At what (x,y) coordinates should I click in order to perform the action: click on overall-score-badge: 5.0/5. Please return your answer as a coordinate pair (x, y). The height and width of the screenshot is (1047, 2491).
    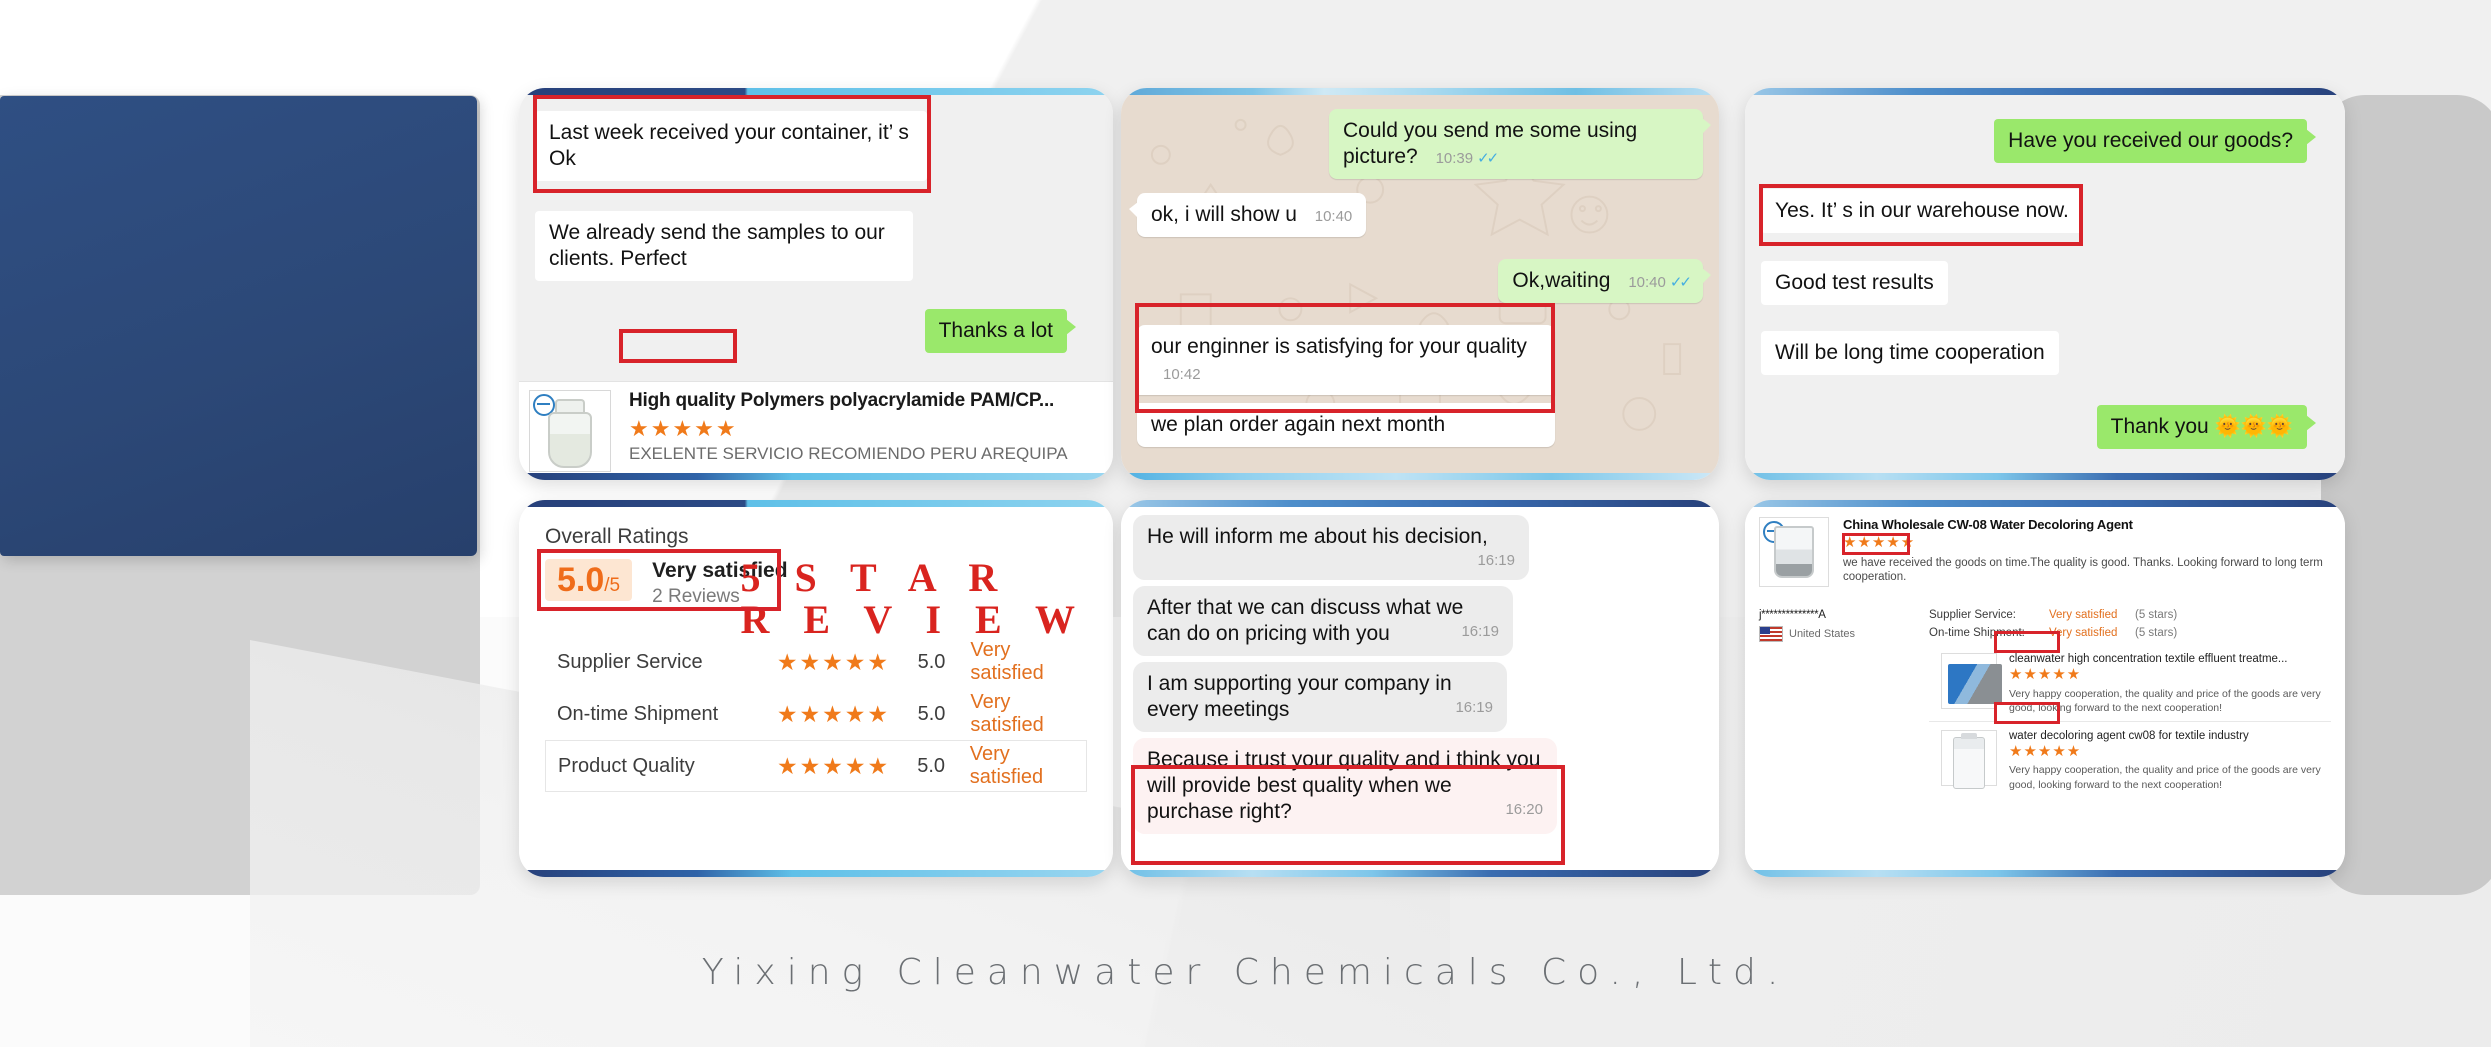
    Looking at the image, I should click on (589, 580).